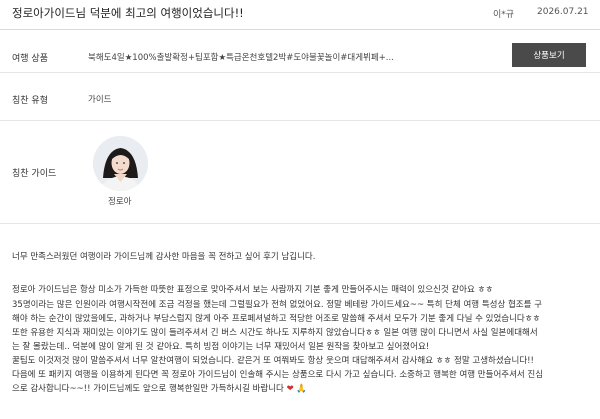  Describe the element at coordinates (290, 389) in the screenshot. I see `heart-icon: ❤` at that location.